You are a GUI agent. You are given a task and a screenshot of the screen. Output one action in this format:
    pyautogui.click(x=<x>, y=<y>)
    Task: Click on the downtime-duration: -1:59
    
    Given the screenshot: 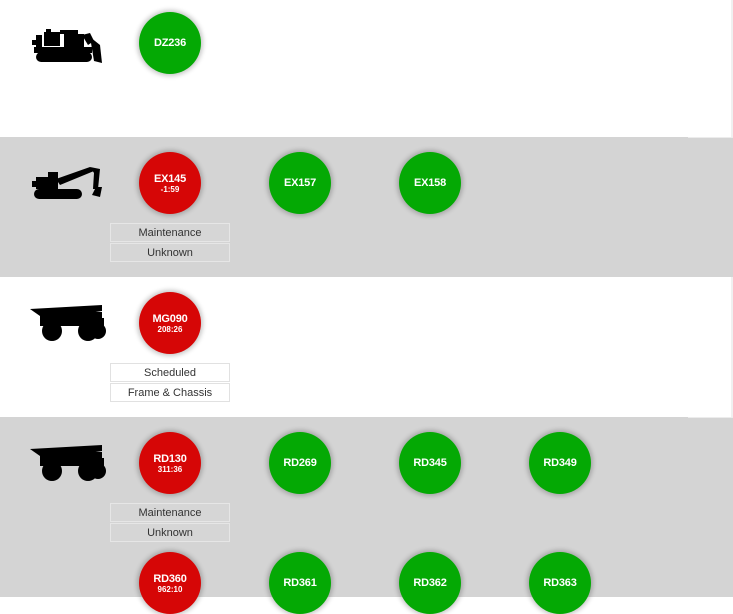 What is the action you would take?
    pyautogui.click(x=170, y=189)
    